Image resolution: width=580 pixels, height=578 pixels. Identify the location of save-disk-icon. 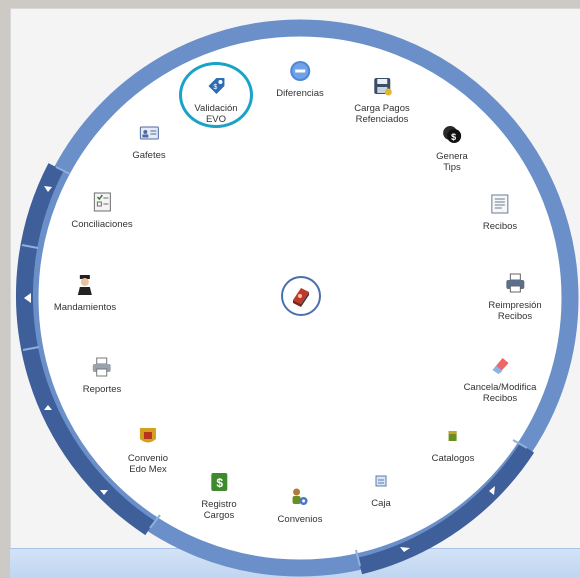
(382, 86).